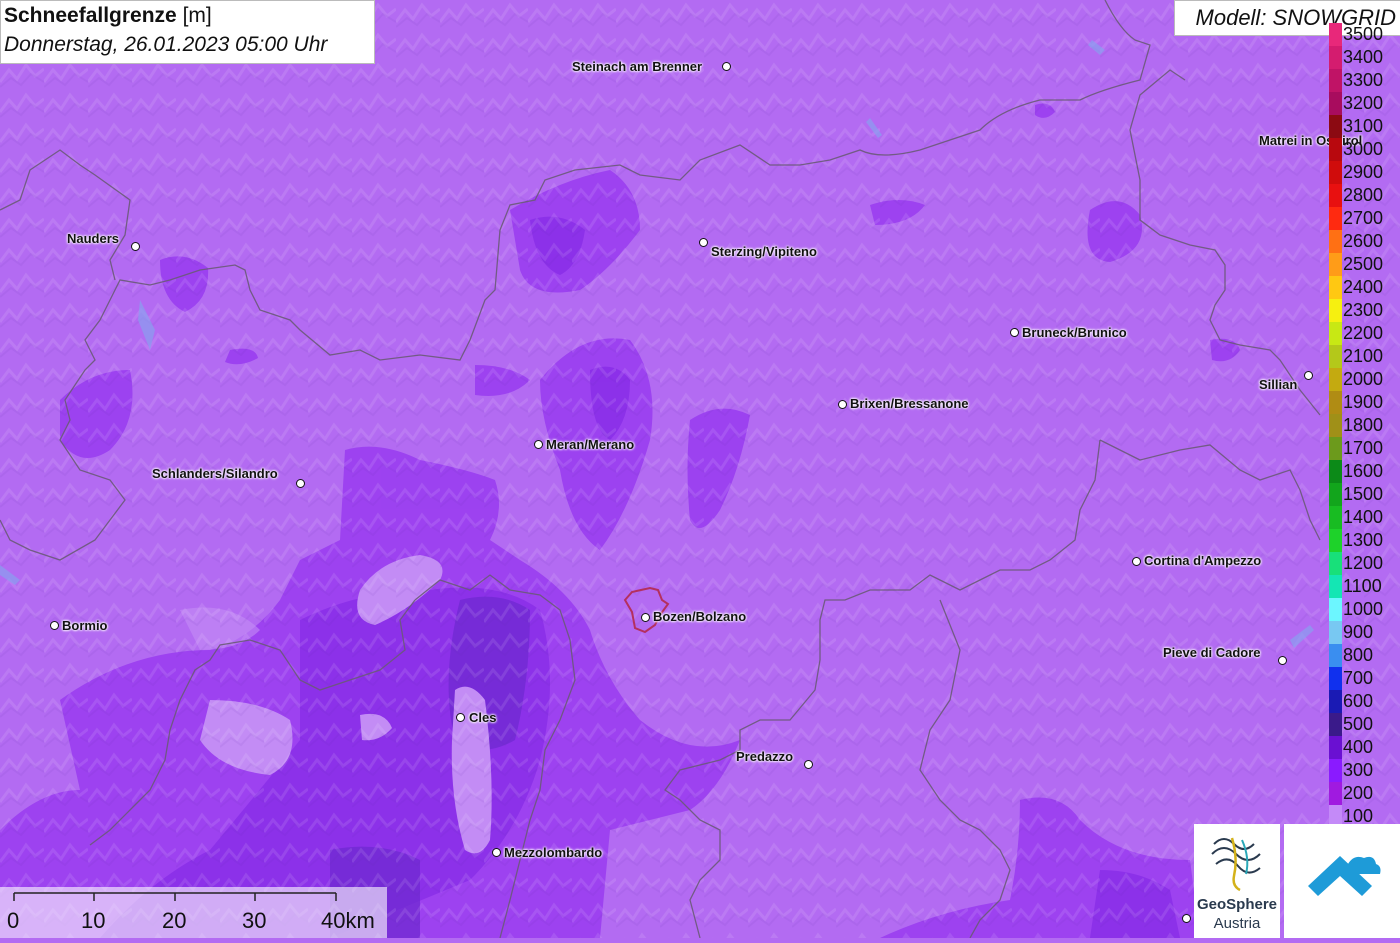  I want to click on city-label: Sillian, so click(1278, 384).